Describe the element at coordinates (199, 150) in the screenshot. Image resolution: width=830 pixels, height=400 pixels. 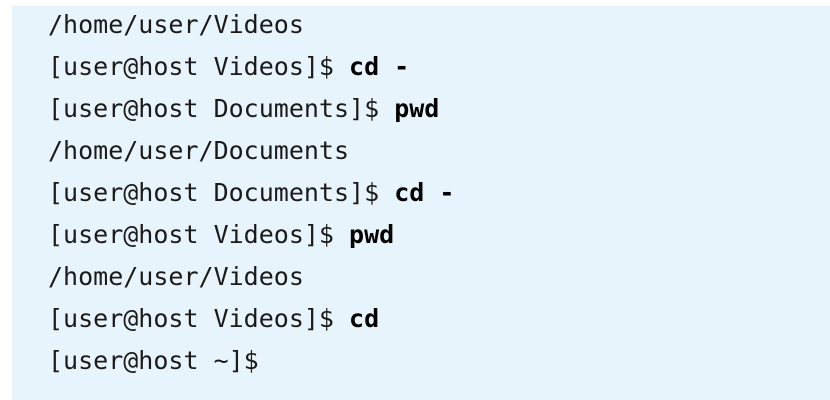
I see `line-text: /home/user/Documents` at that location.